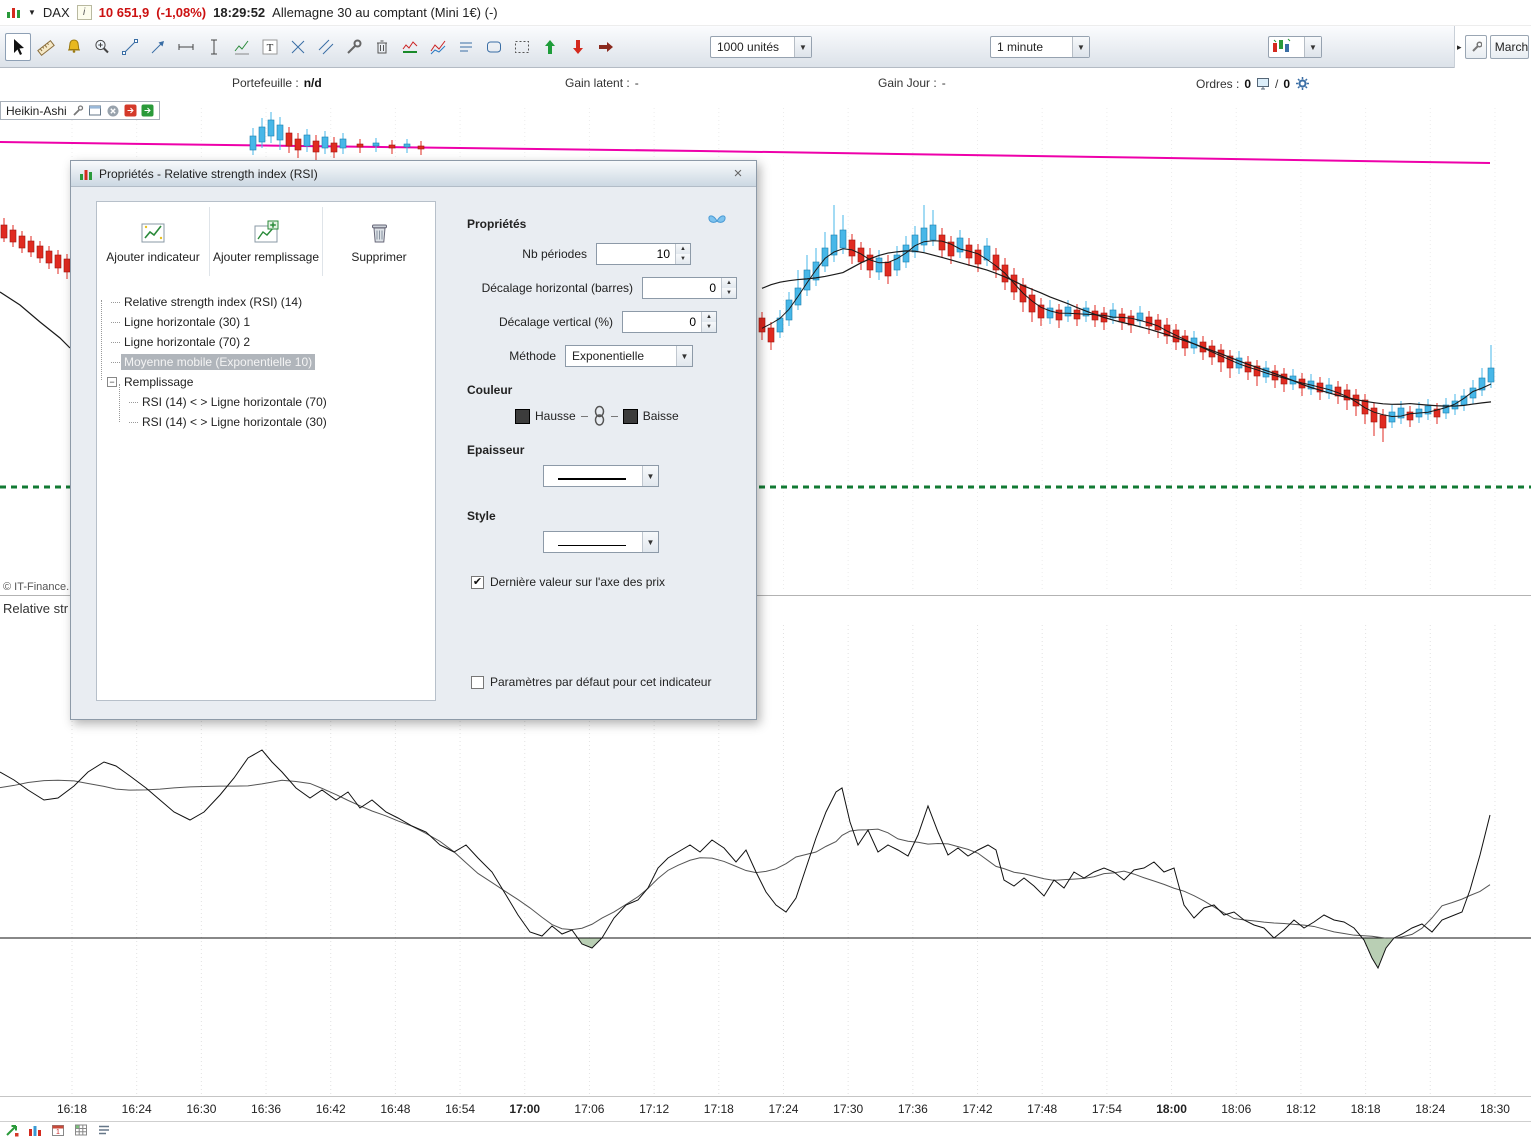 The height and width of the screenshot is (1138, 1531). I want to click on parallel-channel-icon, so click(326, 47).